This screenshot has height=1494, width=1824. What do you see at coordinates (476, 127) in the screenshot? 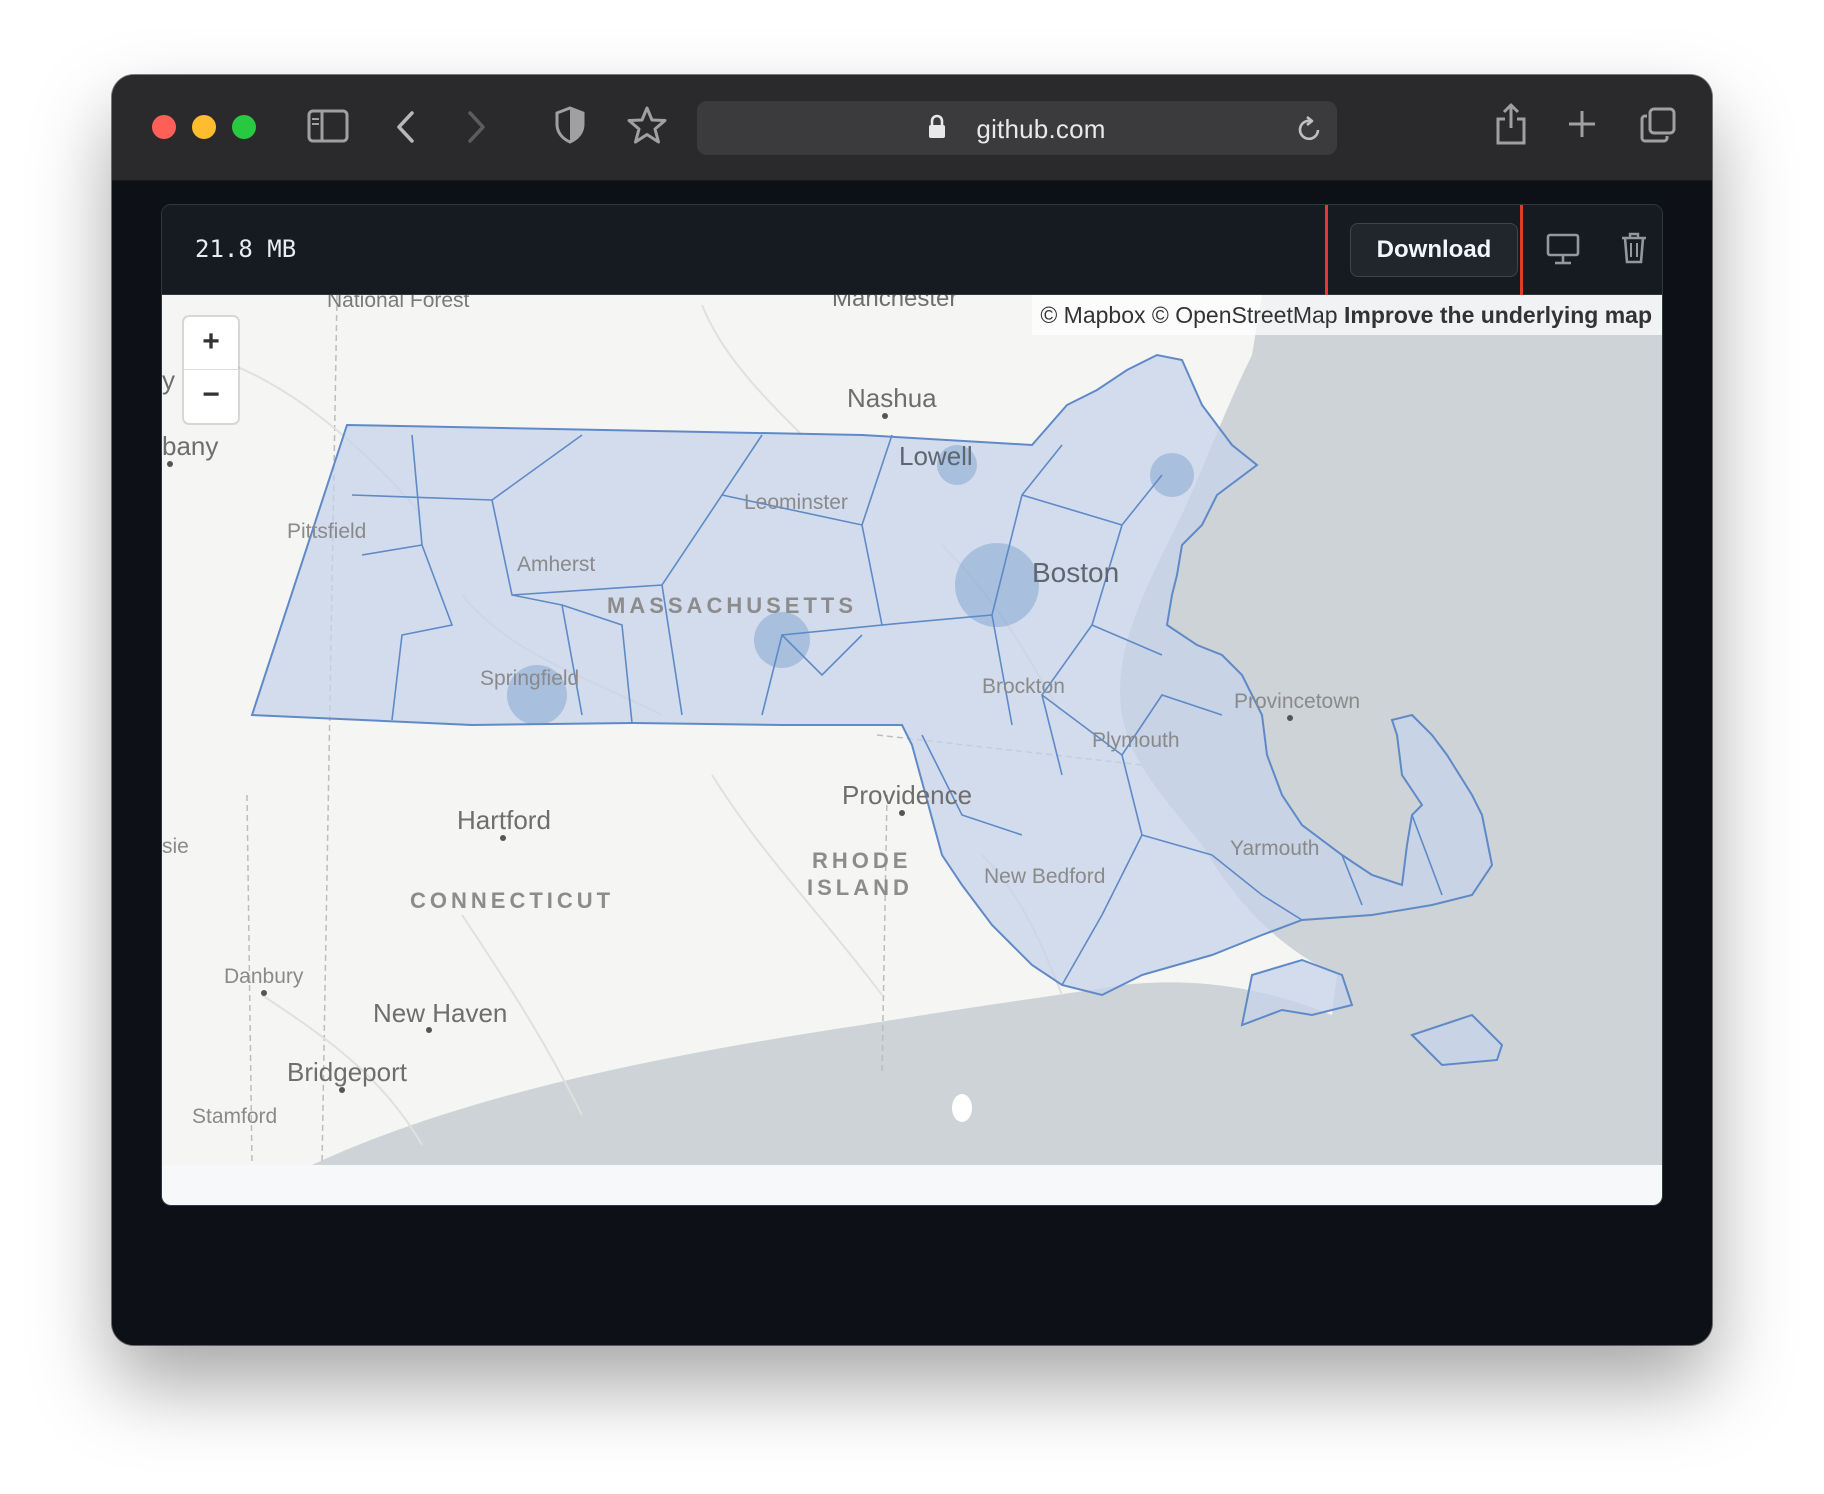
I see `forward-icon` at bounding box center [476, 127].